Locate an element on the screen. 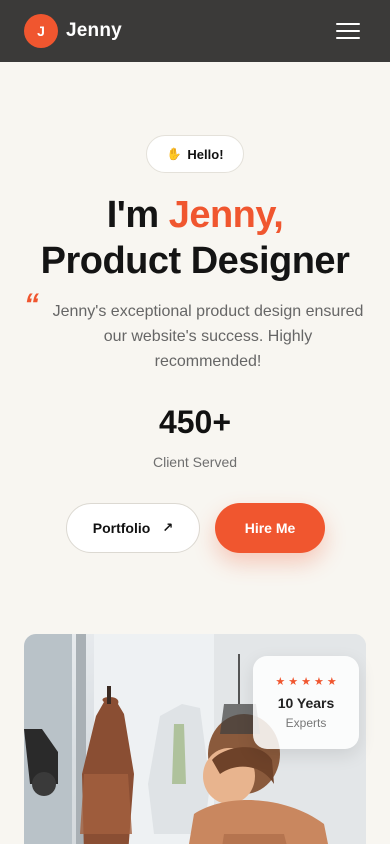  brand: J Jenny is located at coordinates (73, 31).